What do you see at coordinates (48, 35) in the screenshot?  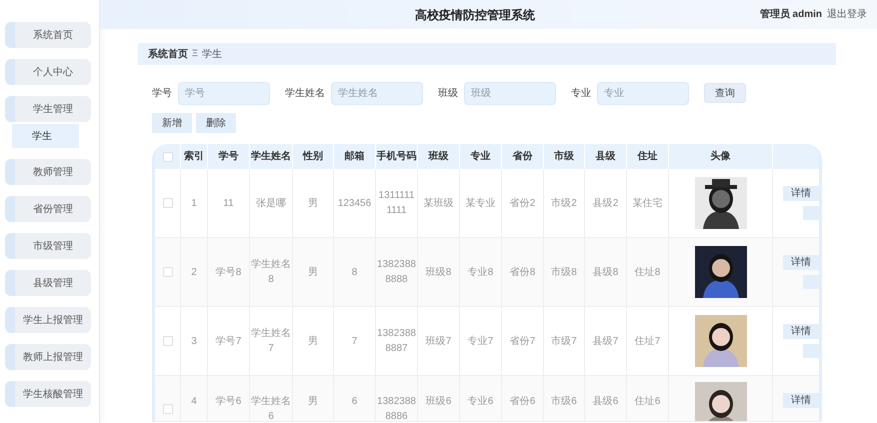 I see `sidebar-item: 系统首页` at bounding box center [48, 35].